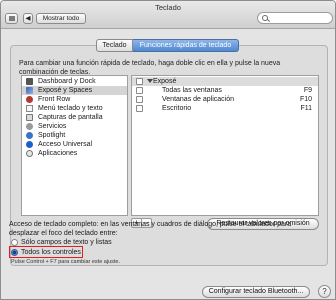  I want to click on shortcut-key: F9, so click(308, 90).